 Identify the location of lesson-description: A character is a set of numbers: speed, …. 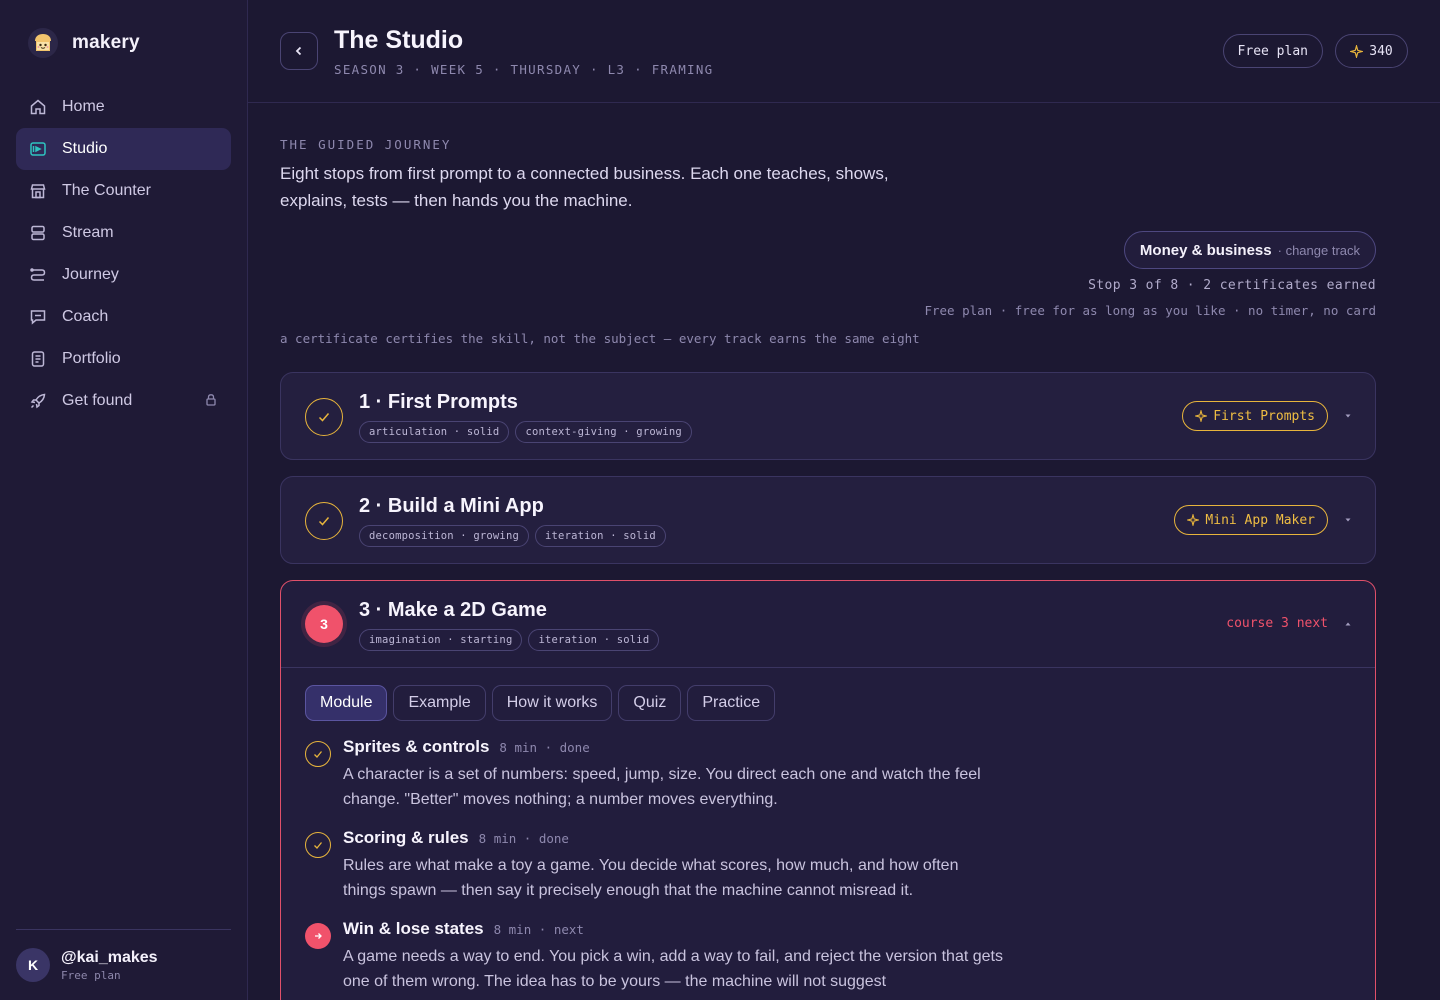
(662, 787).